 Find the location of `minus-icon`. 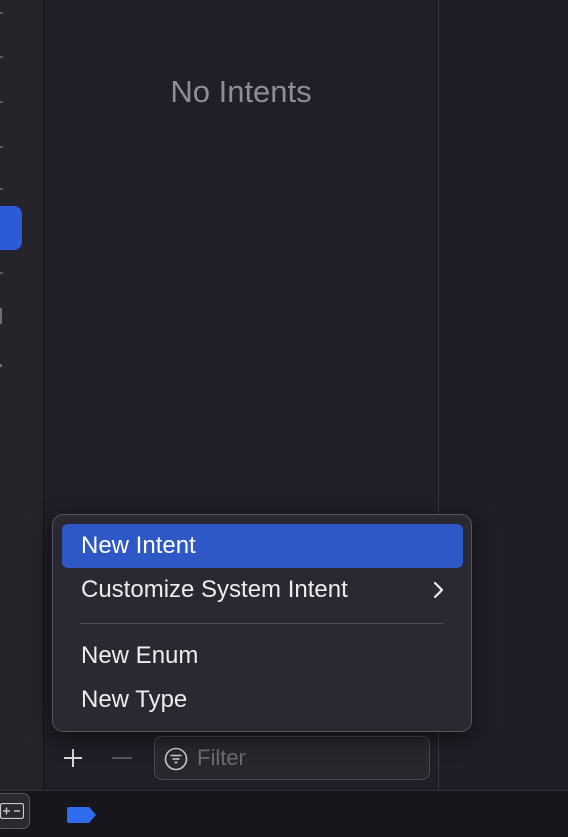

minus-icon is located at coordinates (122, 758).